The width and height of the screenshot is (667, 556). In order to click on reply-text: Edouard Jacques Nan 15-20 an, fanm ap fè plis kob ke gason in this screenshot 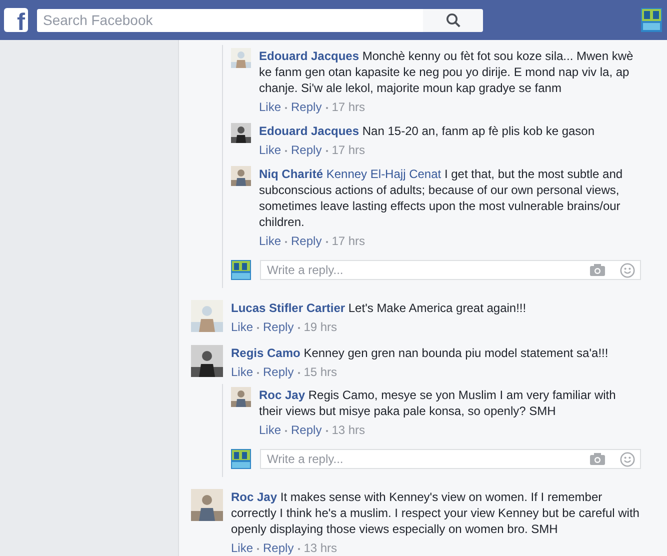, I will do `click(427, 131)`.